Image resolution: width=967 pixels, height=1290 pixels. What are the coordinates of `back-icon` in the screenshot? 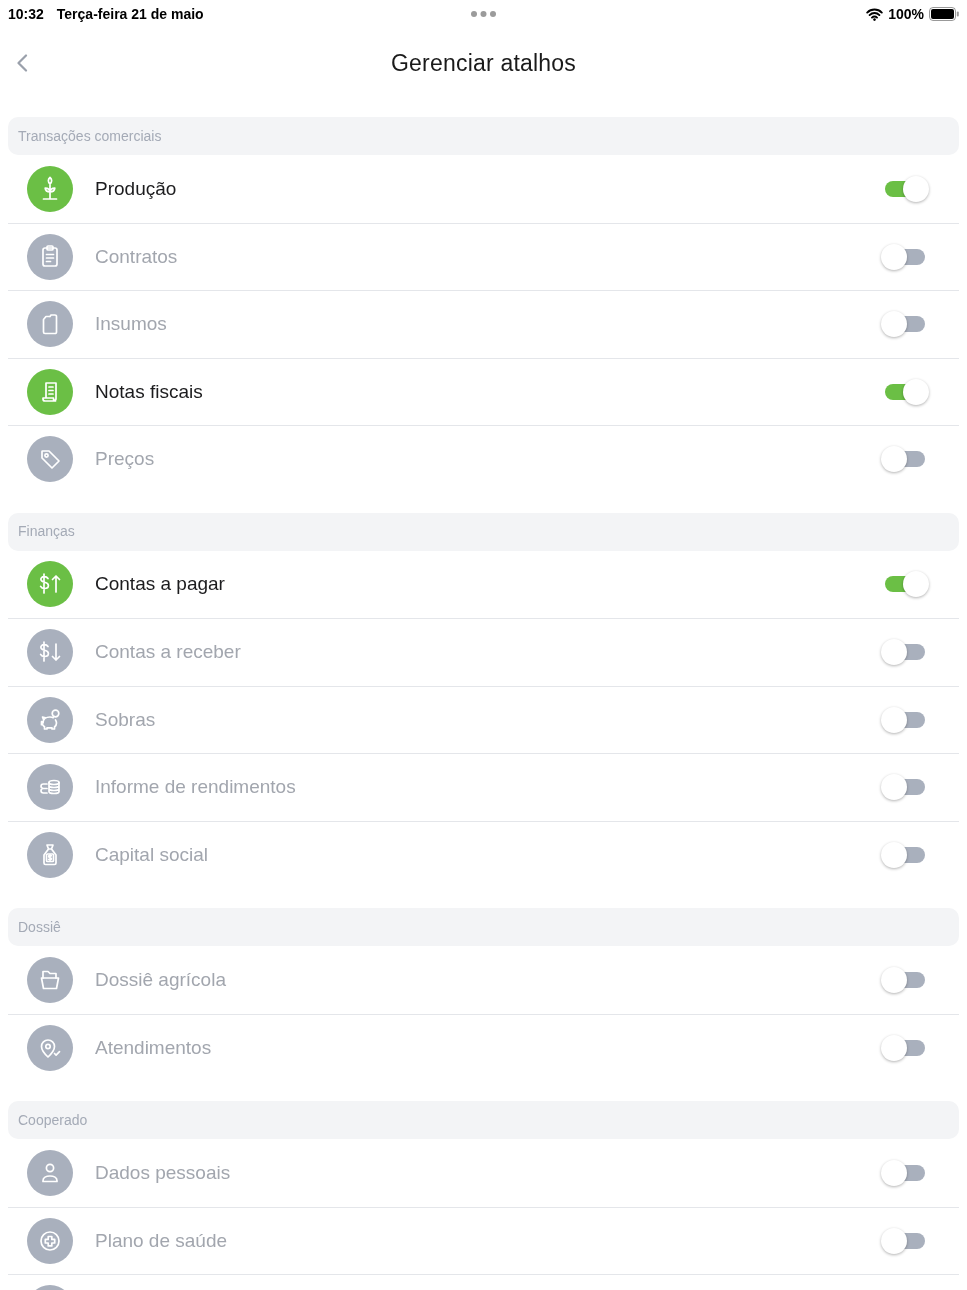 It's located at (22, 63).